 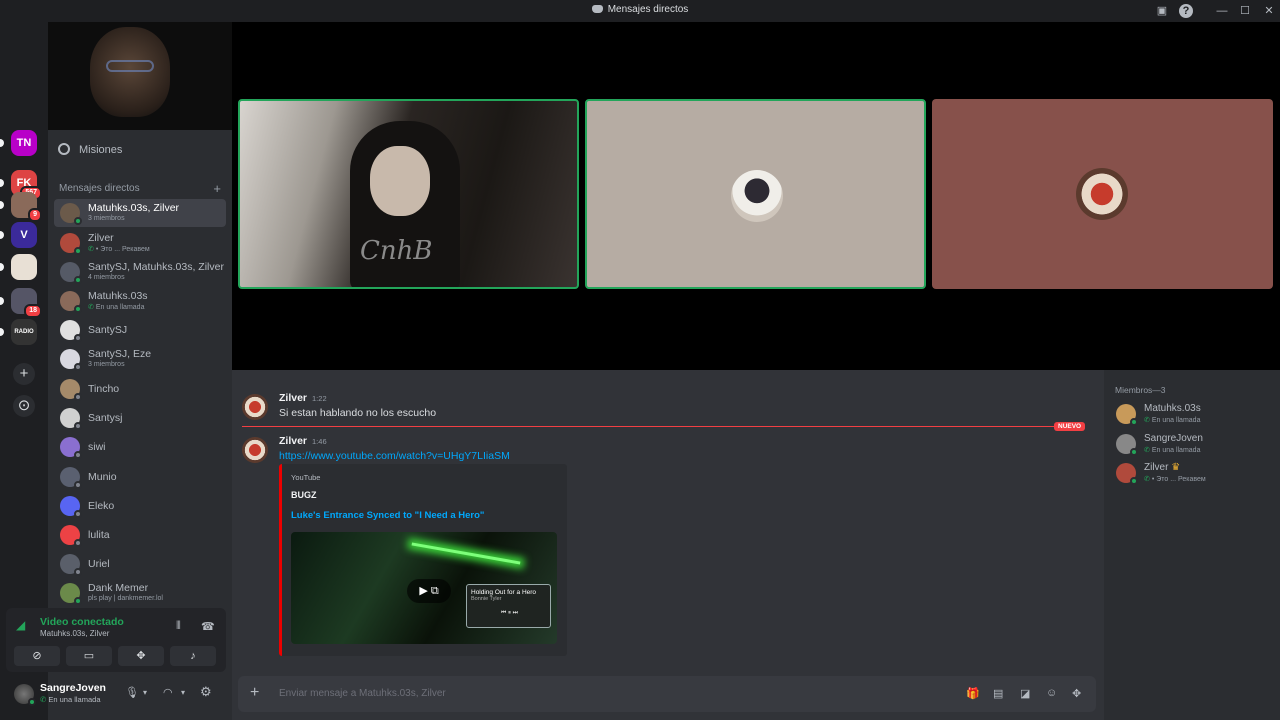 I want to click on dm-item: Zilver ✆ • Это ... Рекавем, so click(x=140, y=243).